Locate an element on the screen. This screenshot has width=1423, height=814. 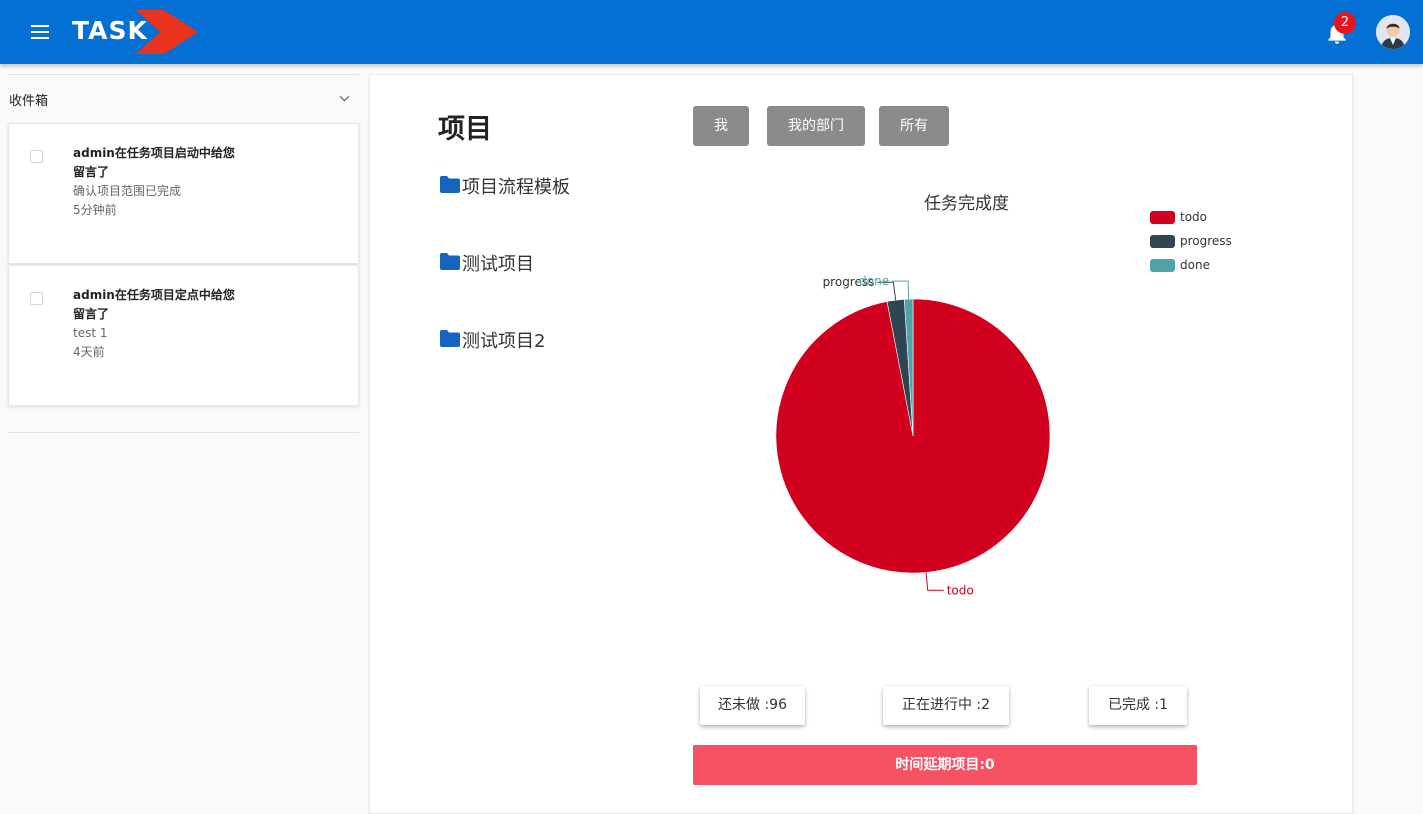
user-avatar is located at coordinates (1393, 32).